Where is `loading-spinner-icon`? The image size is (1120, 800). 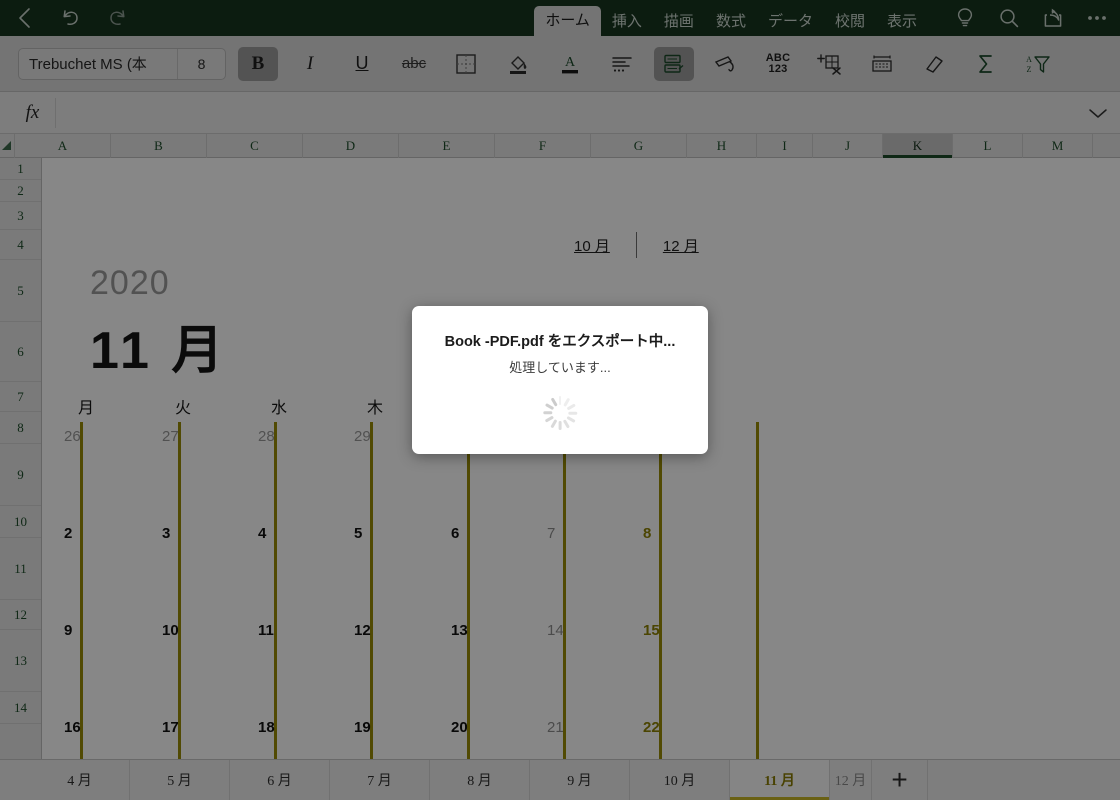
loading-spinner-icon is located at coordinates (560, 413).